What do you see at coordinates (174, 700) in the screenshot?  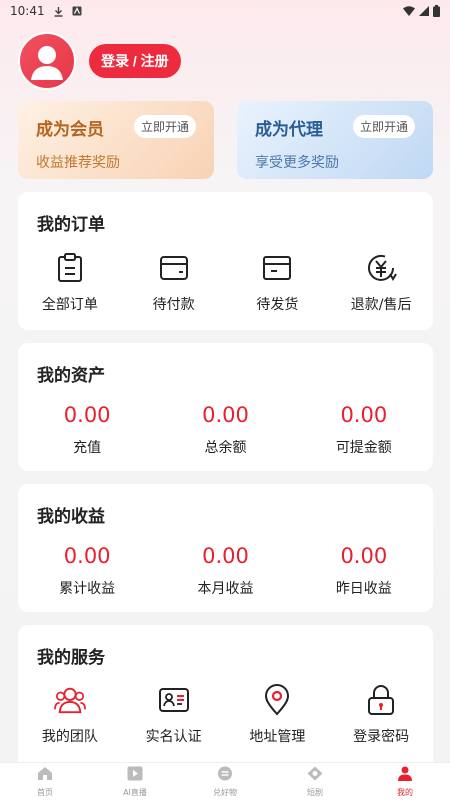 I see `id-card-icon` at bounding box center [174, 700].